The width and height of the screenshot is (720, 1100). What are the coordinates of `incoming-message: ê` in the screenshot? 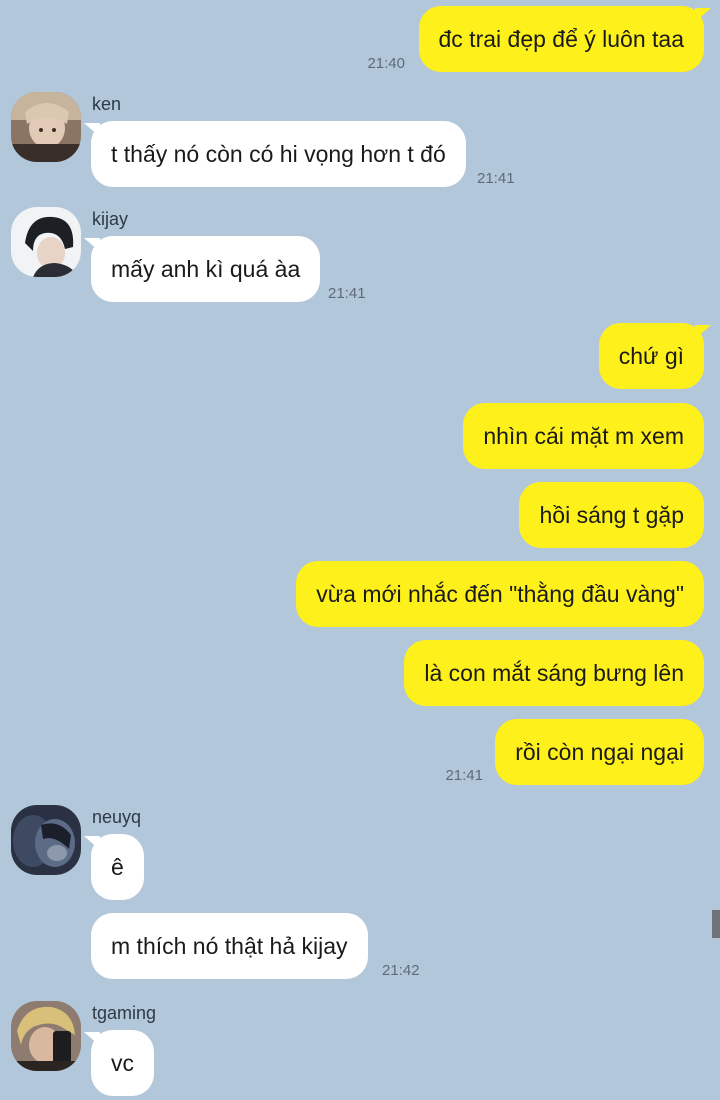 It's located at (114, 867).